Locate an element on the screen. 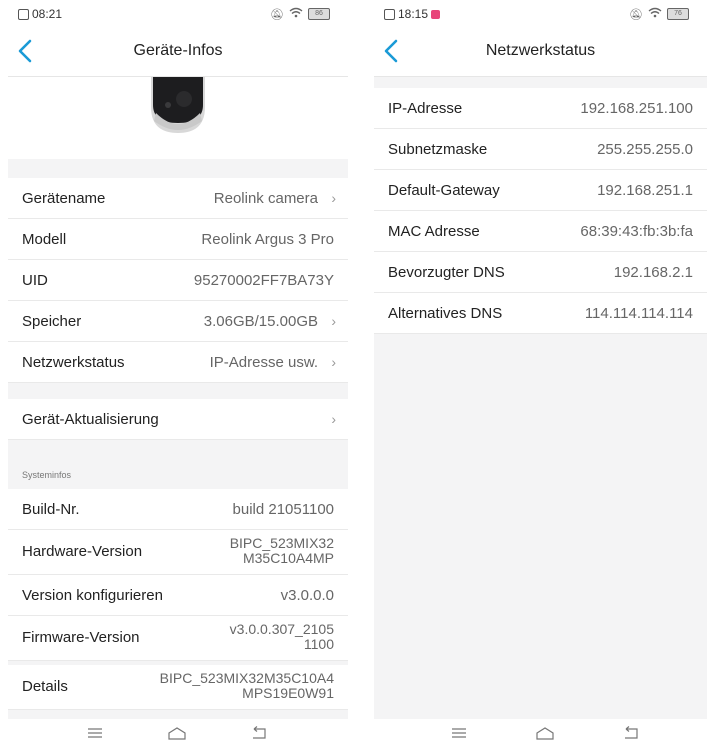  row-label: UID is located at coordinates (35, 280).